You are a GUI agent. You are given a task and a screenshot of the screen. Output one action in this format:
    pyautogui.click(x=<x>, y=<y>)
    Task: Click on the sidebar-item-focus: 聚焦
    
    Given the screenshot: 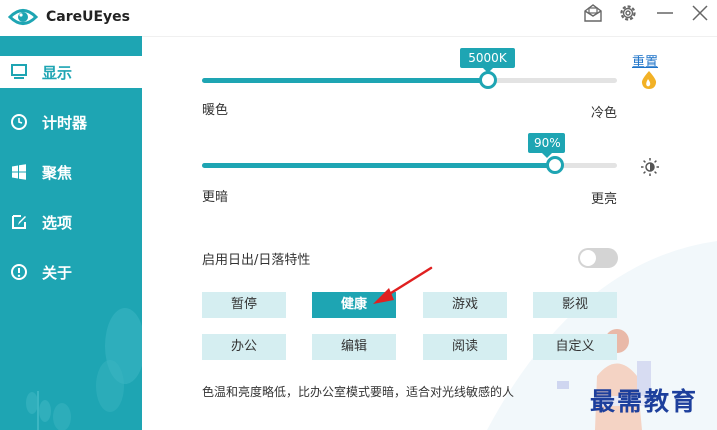 What is the action you would take?
    pyautogui.click(x=71, y=172)
    